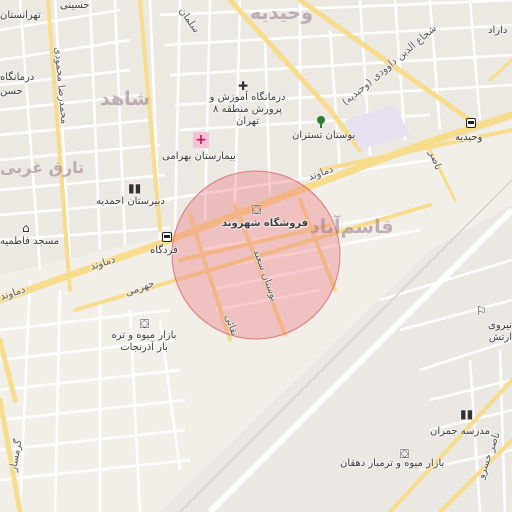  Describe the element at coordinates (201, 140) in the screenshot. I see `hospital-icon: +` at that location.